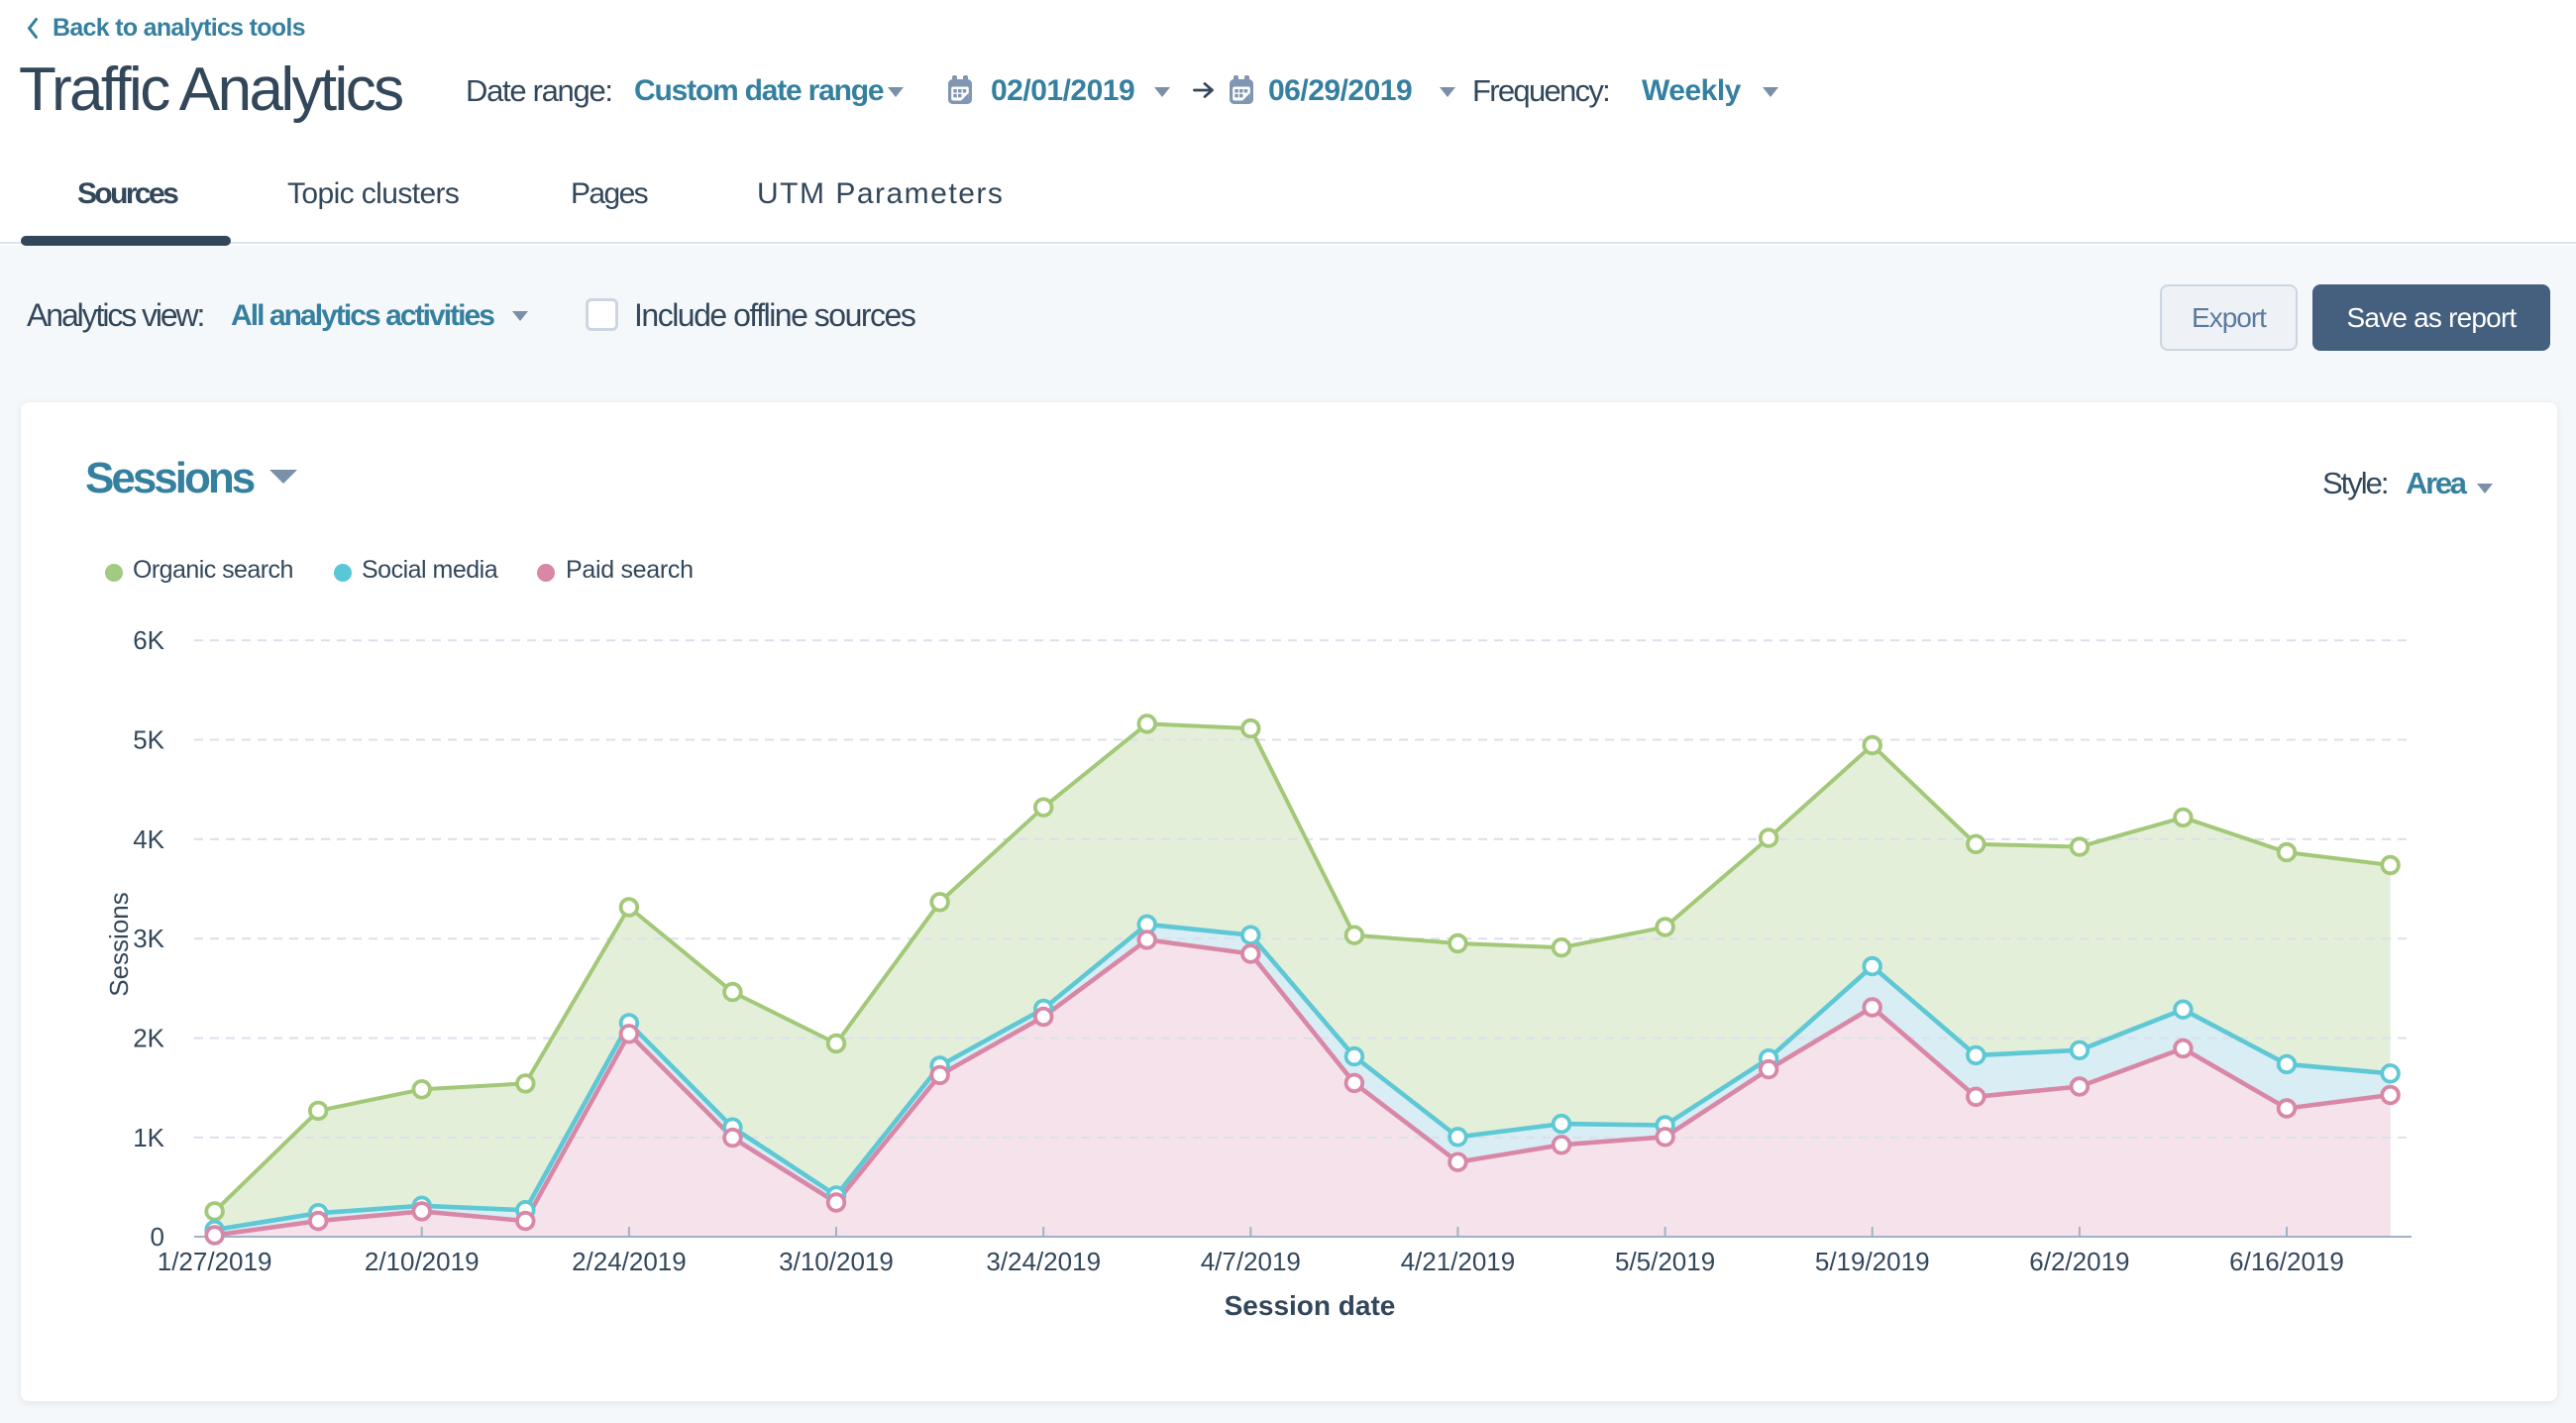 Image resolution: width=2576 pixels, height=1423 pixels. I want to click on svg-text: Sessions, so click(119, 944).